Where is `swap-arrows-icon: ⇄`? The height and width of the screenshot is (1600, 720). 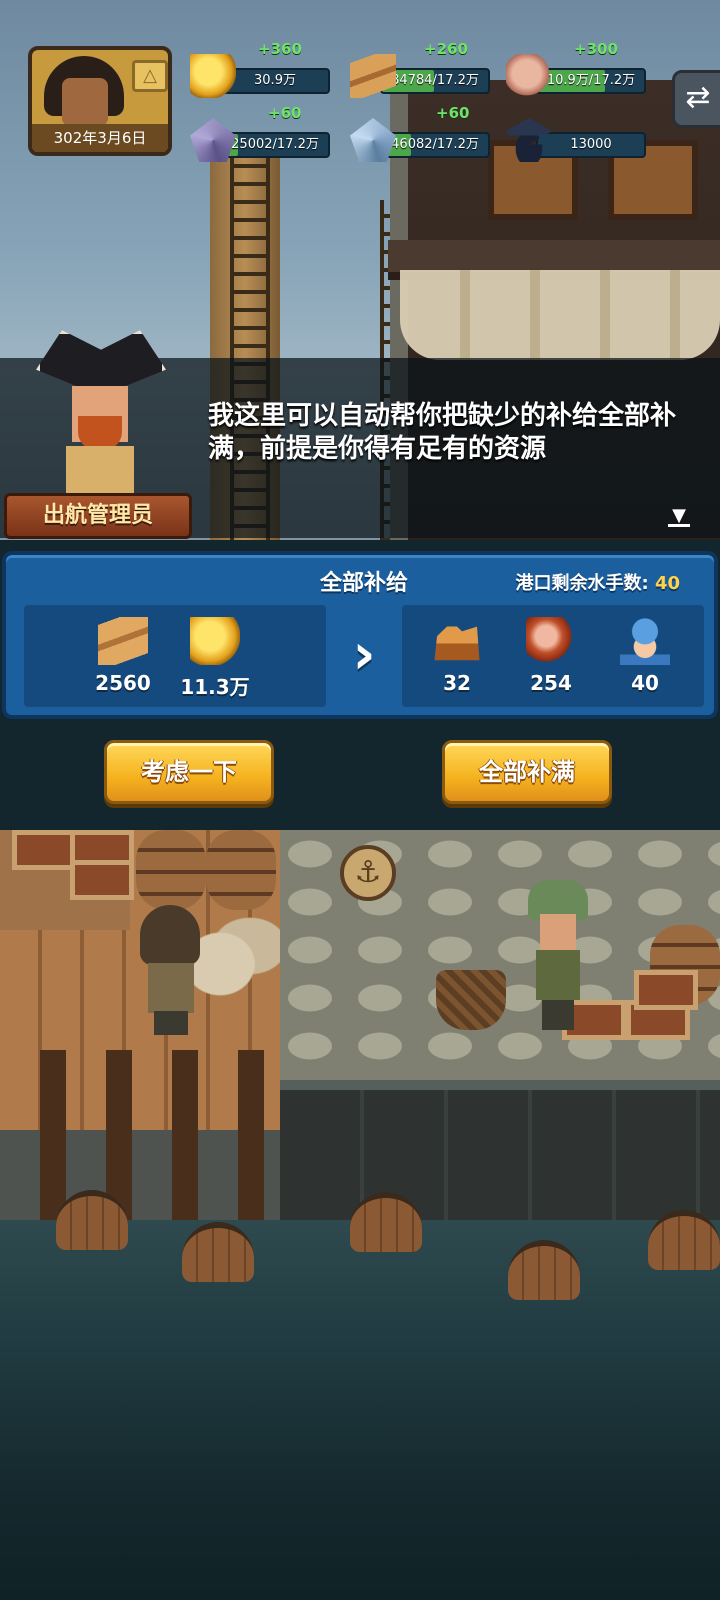 swap-arrows-icon: ⇄ is located at coordinates (696, 99).